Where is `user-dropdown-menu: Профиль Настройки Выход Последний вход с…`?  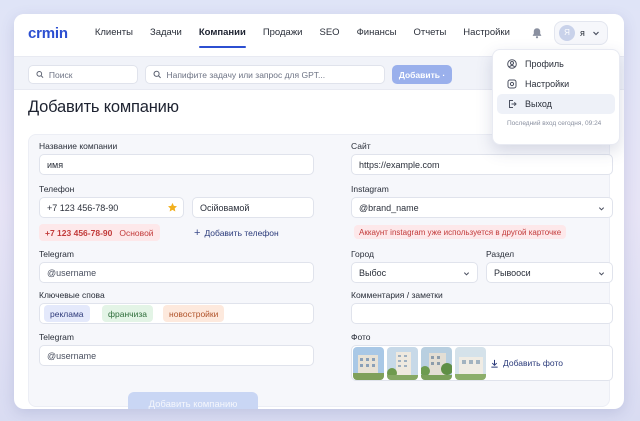 user-dropdown-menu: Профиль Настройки Выход Последний вход с… is located at coordinates (556, 97).